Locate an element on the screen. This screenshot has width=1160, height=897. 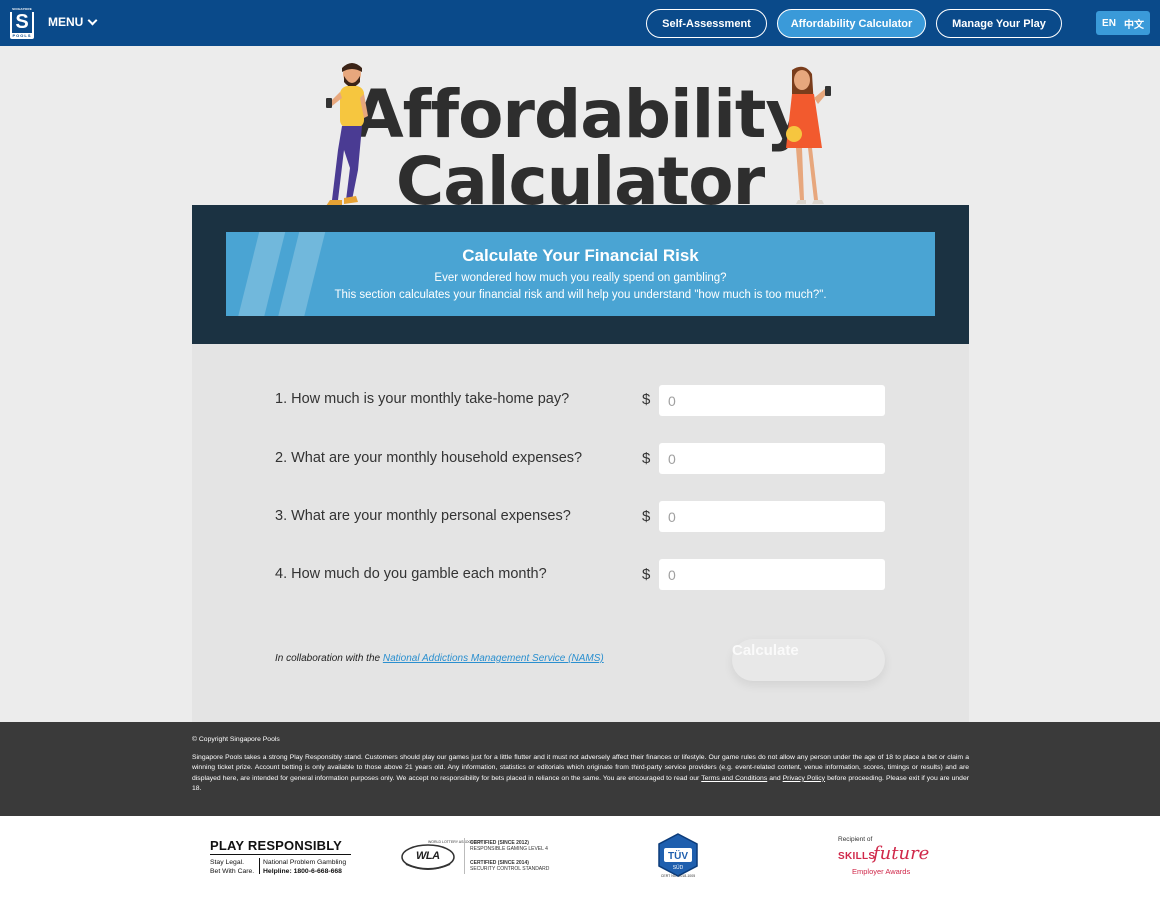
menu-label: MENU is located at coordinates (66, 22).